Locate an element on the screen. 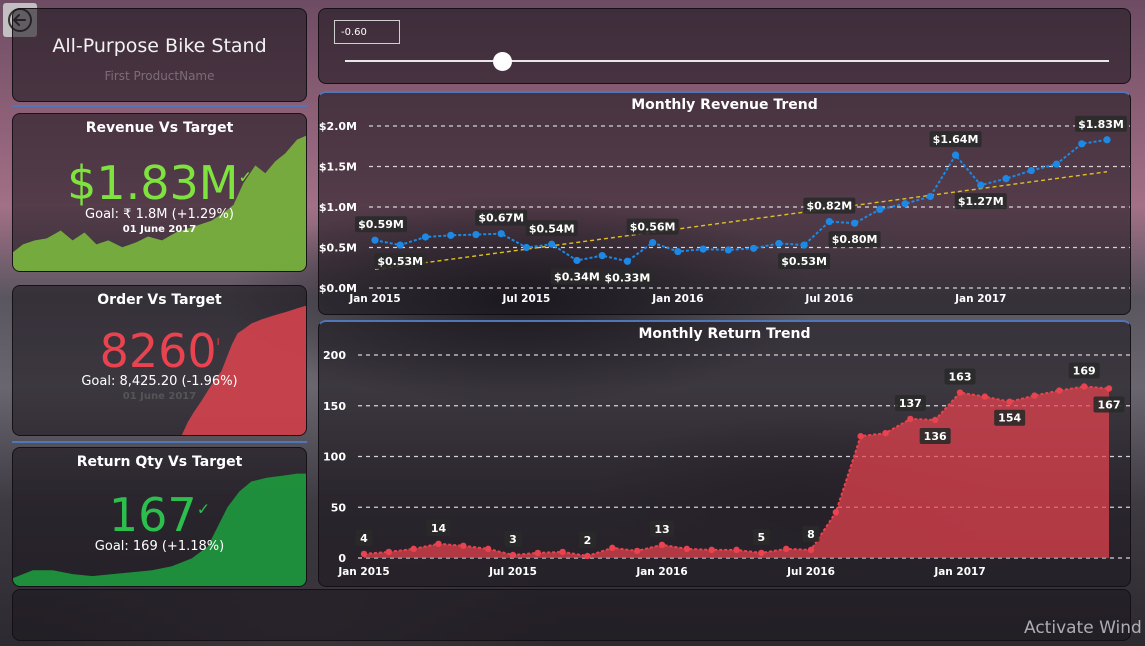 Image resolution: width=1145 pixels, height=646 pixels. down-indicator-icon: ˡ is located at coordinates (218, 345).